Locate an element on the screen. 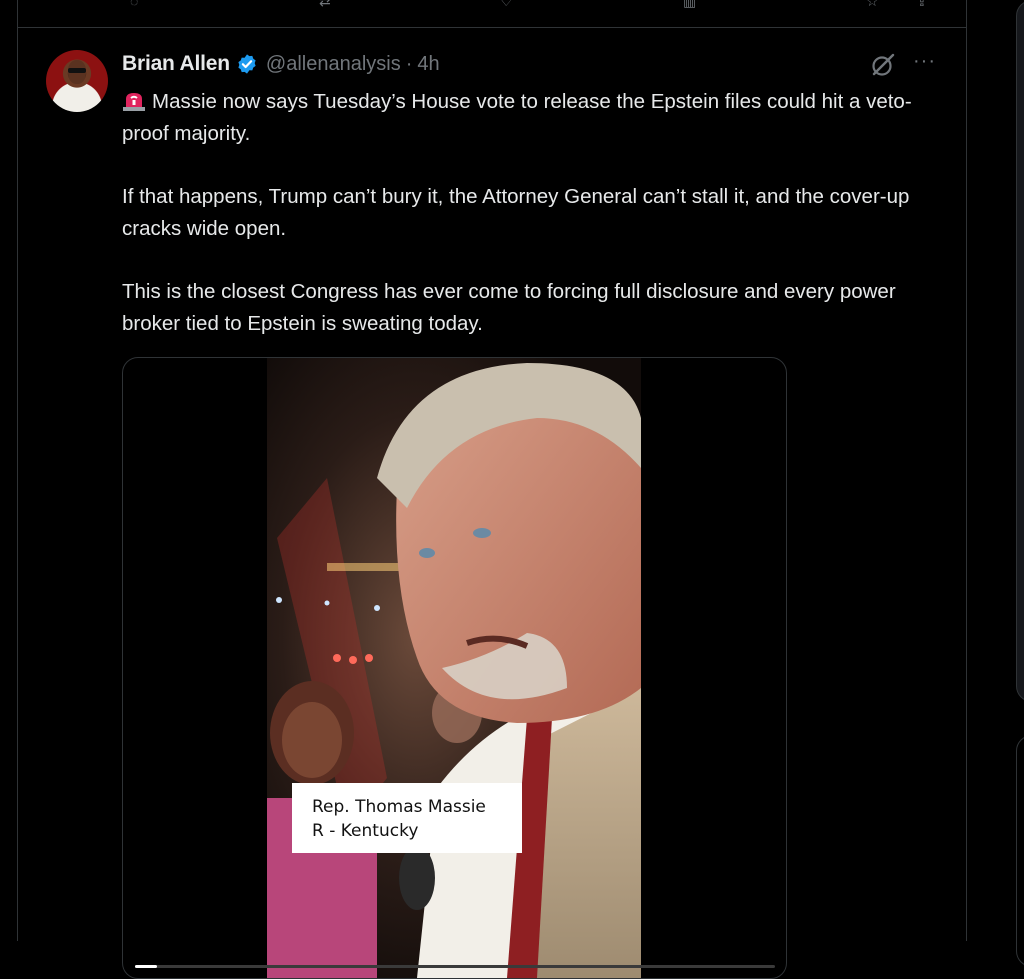 This screenshot has height=979, width=1024. author-handle: @allenanalysis is located at coordinates (333, 64).